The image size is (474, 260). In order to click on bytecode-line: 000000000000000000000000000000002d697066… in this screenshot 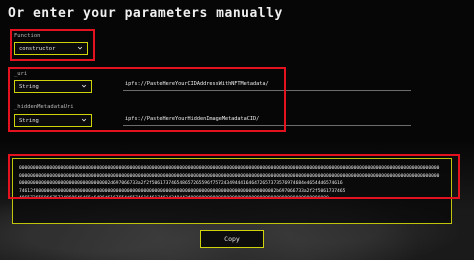, I will do `click(181, 184)`.